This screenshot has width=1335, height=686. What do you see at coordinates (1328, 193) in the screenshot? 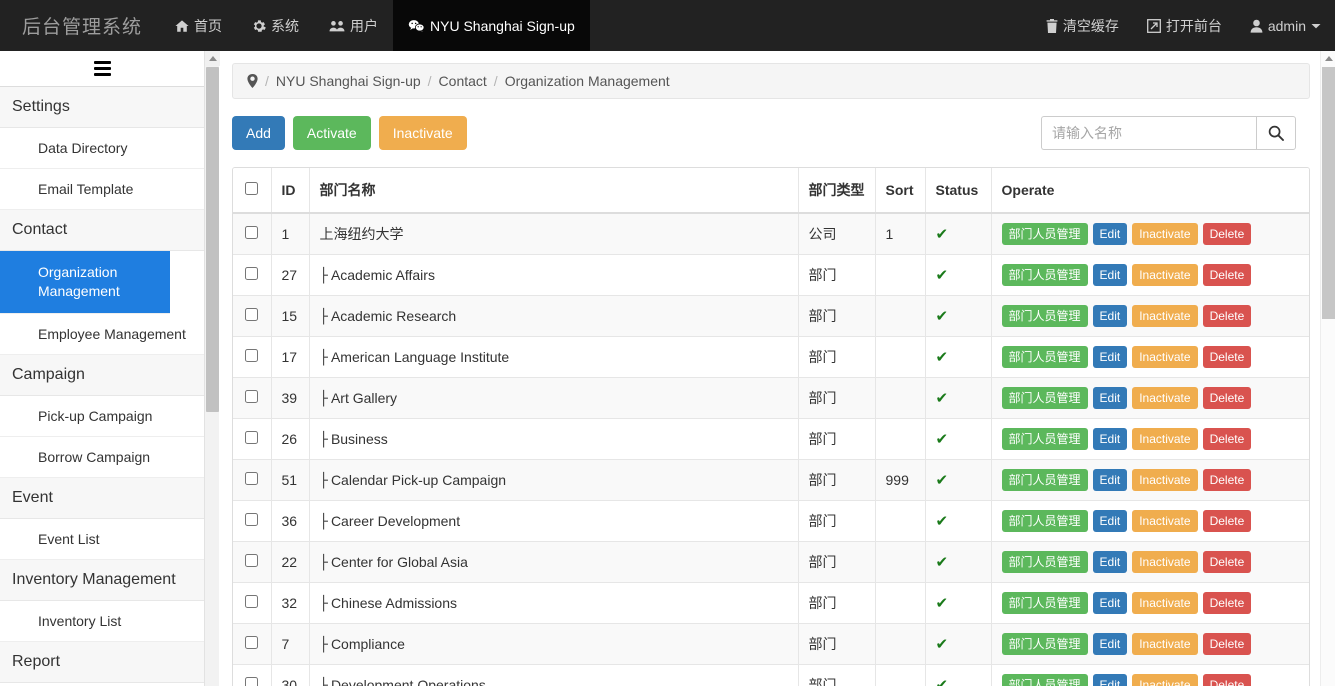
I see `page-scrollbar-thumb` at bounding box center [1328, 193].